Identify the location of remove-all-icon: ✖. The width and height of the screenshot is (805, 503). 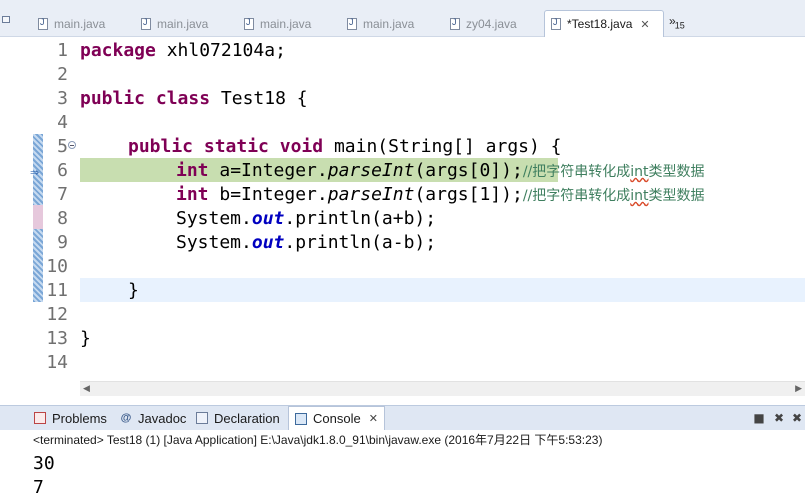
(797, 418).